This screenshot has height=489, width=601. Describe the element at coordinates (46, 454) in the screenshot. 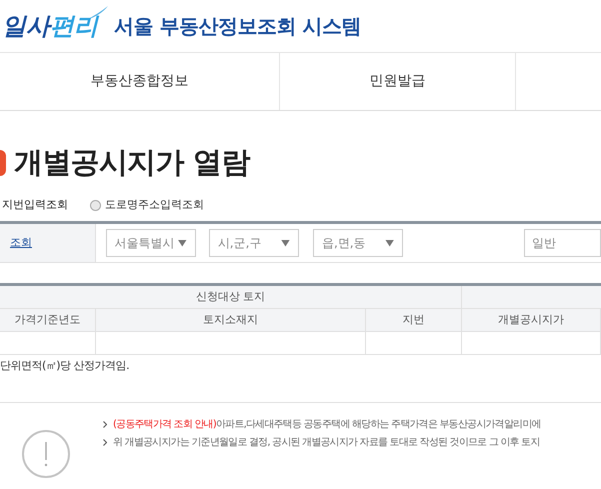

I see `exclamation-icon` at that location.